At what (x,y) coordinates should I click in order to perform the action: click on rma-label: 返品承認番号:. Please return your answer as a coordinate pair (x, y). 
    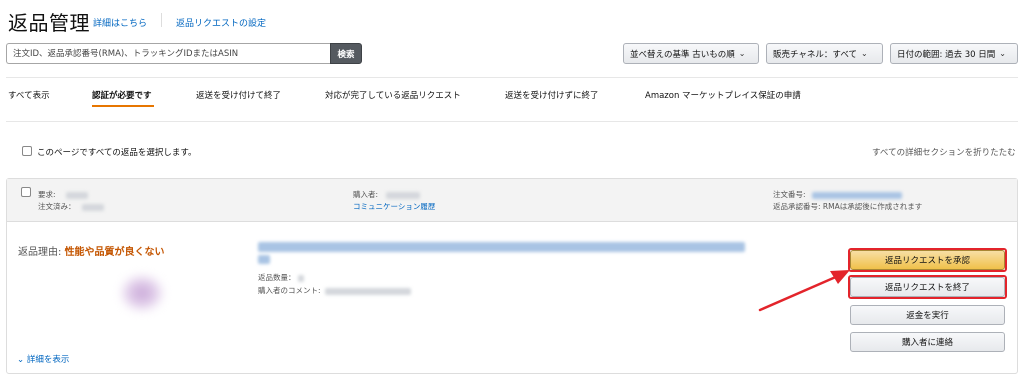
    Looking at the image, I should click on (797, 206).